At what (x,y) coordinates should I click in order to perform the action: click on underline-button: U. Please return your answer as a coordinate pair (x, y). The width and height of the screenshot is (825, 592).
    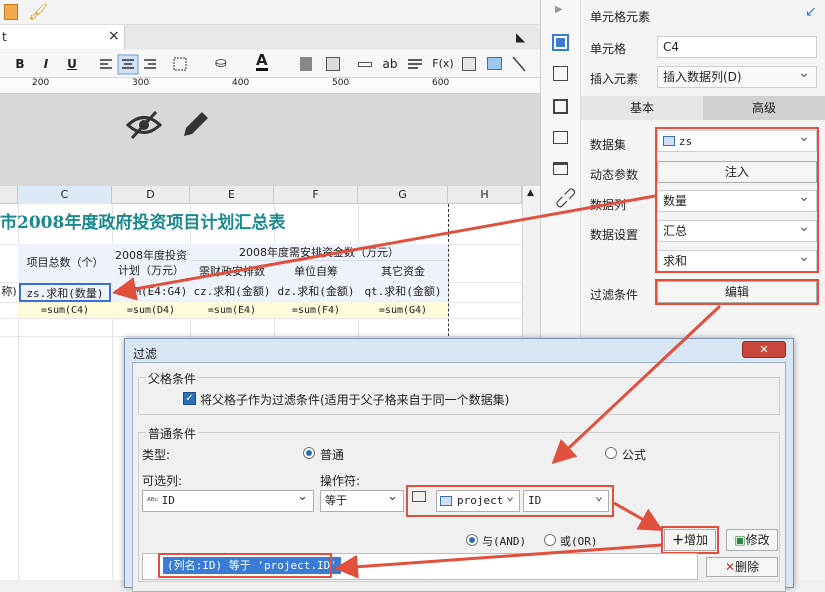
    Looking at the image, I should click on (72, 64).